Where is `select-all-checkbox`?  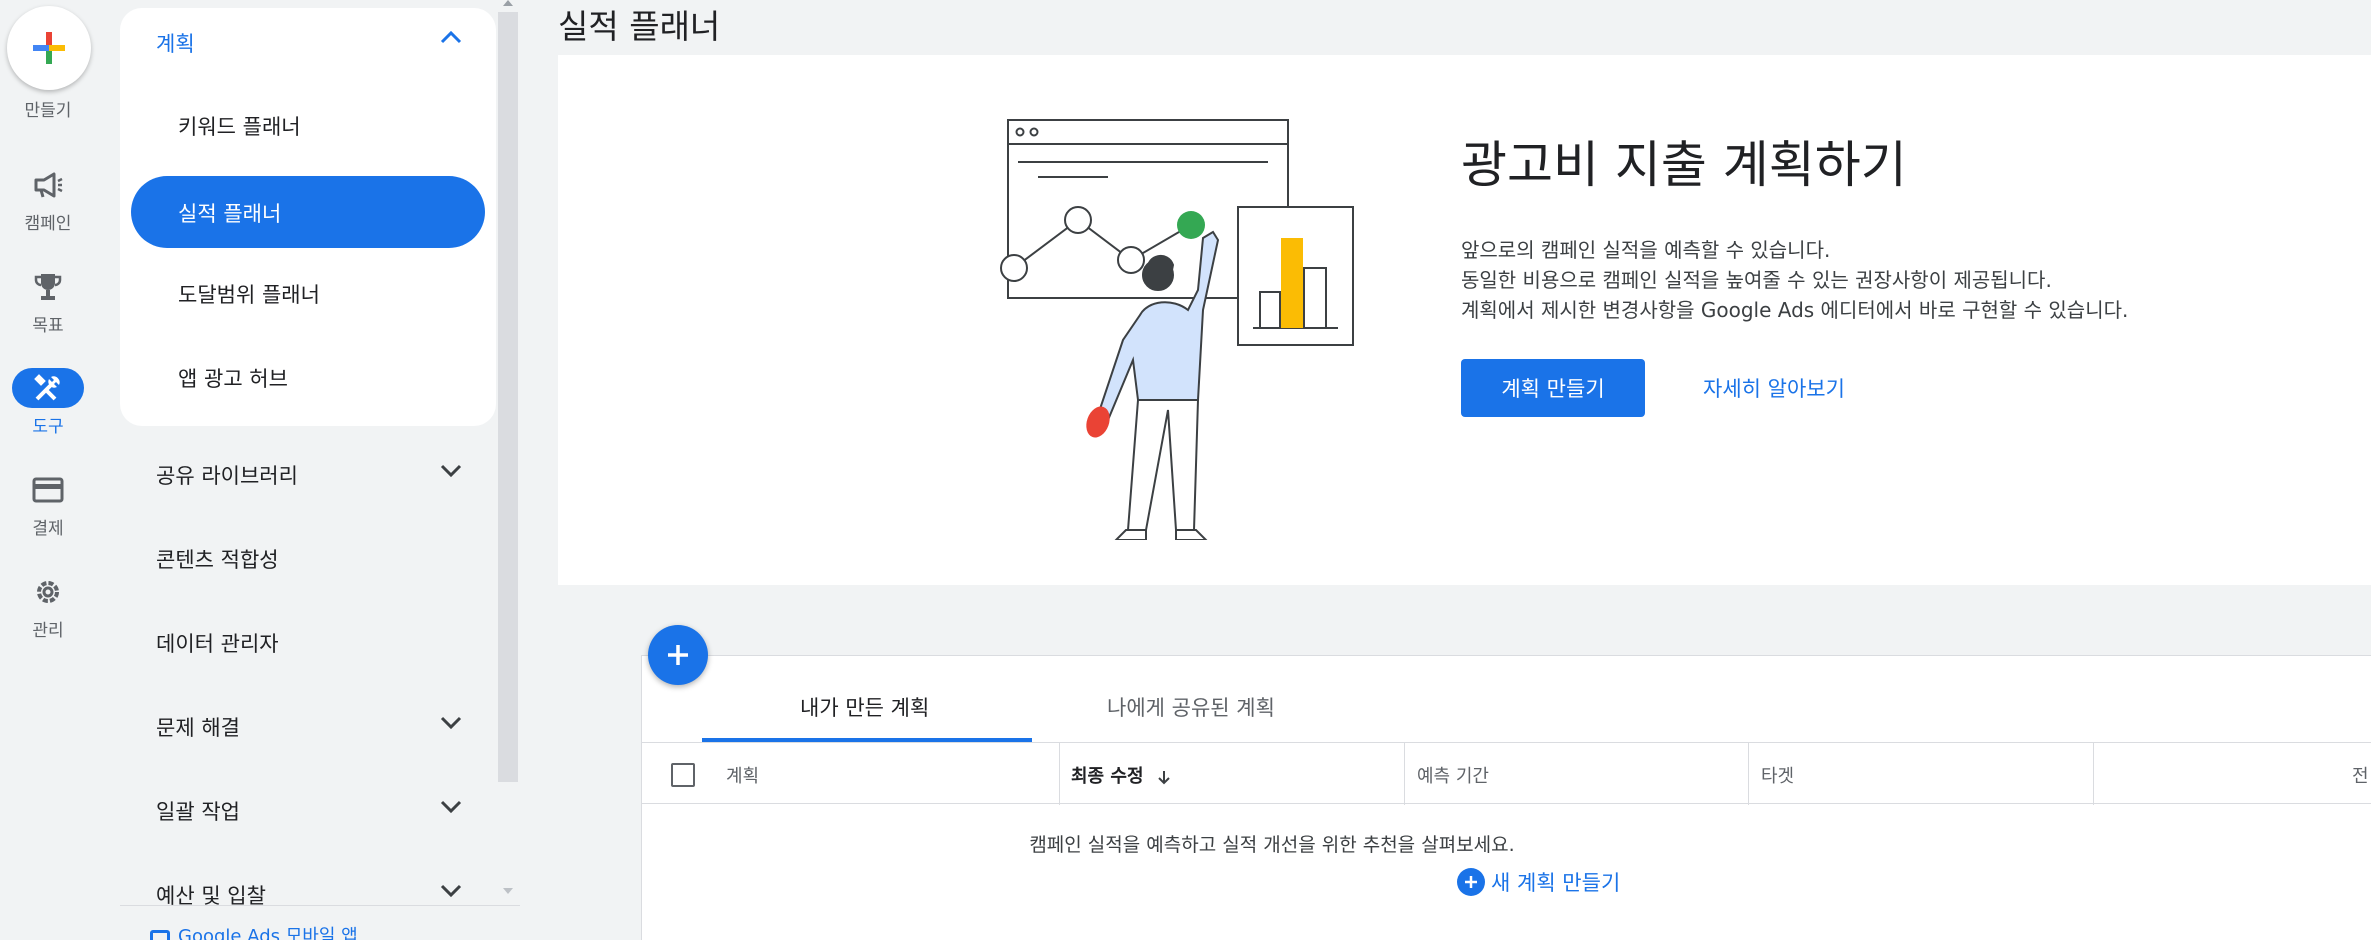 select-all-checkbox is located at coordinates (683, 775).